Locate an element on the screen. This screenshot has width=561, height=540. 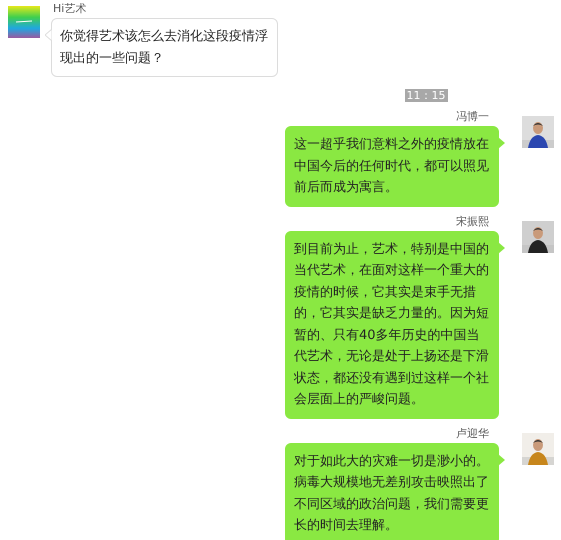
sender-name: Hi艺术 is located at coordinates (69, 8).